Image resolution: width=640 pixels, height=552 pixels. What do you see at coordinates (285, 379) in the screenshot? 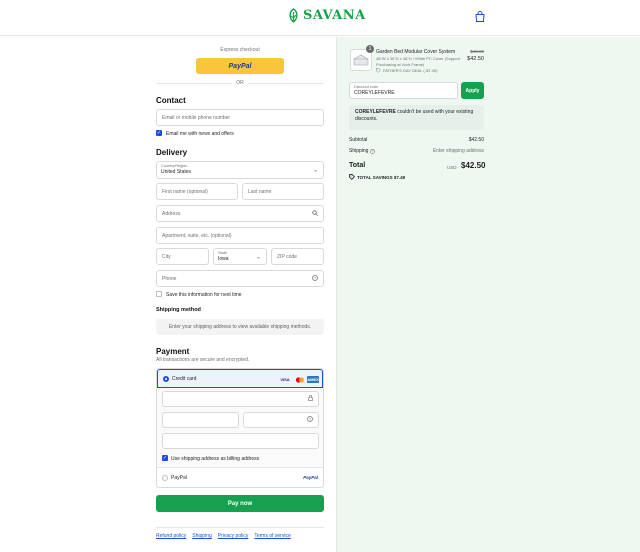
I see `visa-icon: VISA` at bounding box center [285, 379].